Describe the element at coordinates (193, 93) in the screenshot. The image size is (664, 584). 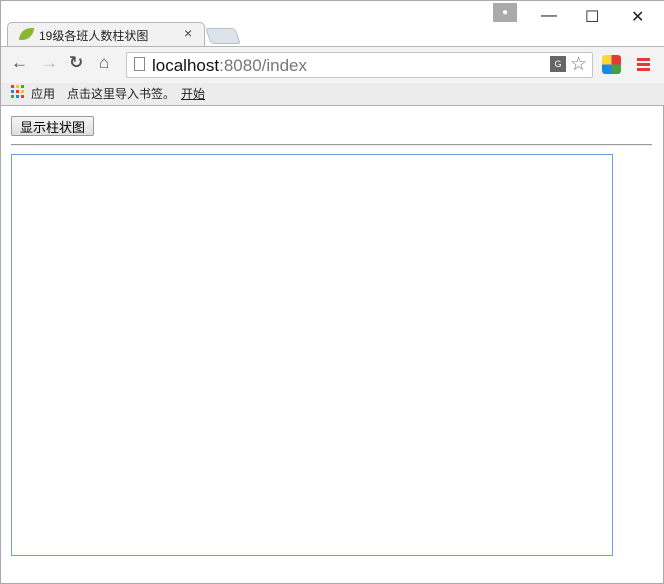
I see `bookmark-start: 开始` at that location.